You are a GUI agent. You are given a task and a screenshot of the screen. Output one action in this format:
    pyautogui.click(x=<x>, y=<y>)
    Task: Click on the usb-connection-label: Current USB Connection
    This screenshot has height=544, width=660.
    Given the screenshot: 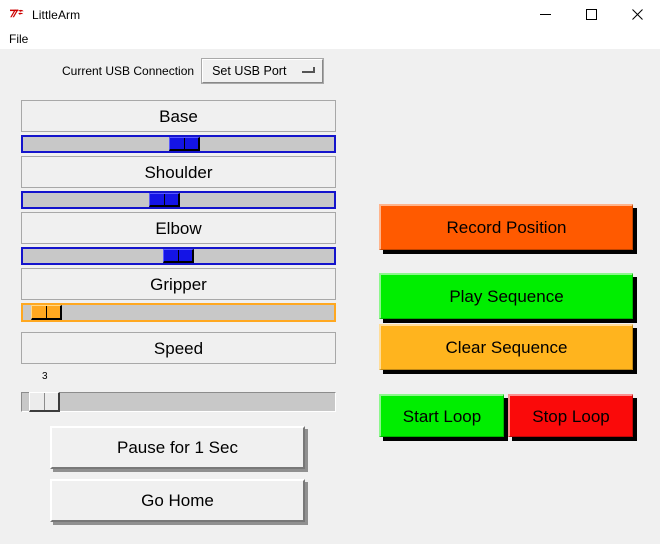 What is the action you would take?
    pyautogui.click(x=128, y=71)
    